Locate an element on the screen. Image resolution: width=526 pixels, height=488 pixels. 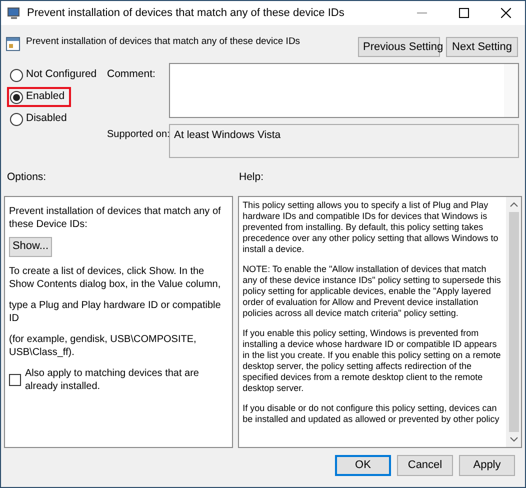
help-label: Help: is located at coordinates (251, 177).